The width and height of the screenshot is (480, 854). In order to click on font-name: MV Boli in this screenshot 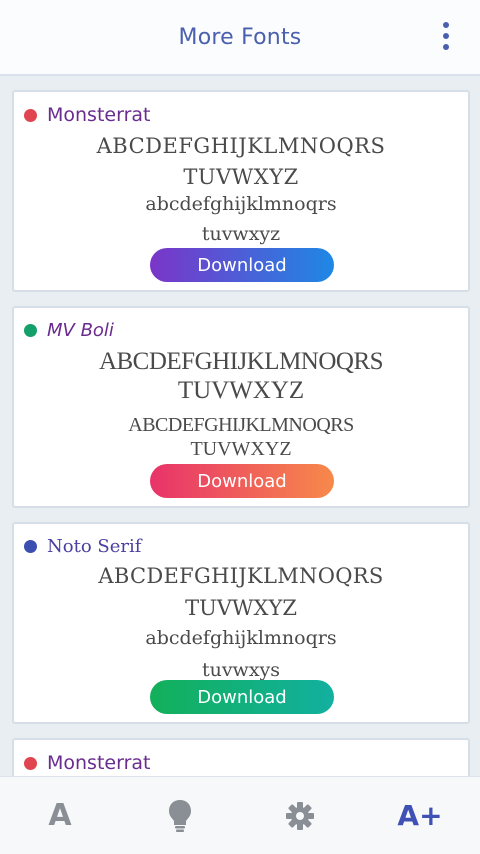, I will do `click(80, 330)`.